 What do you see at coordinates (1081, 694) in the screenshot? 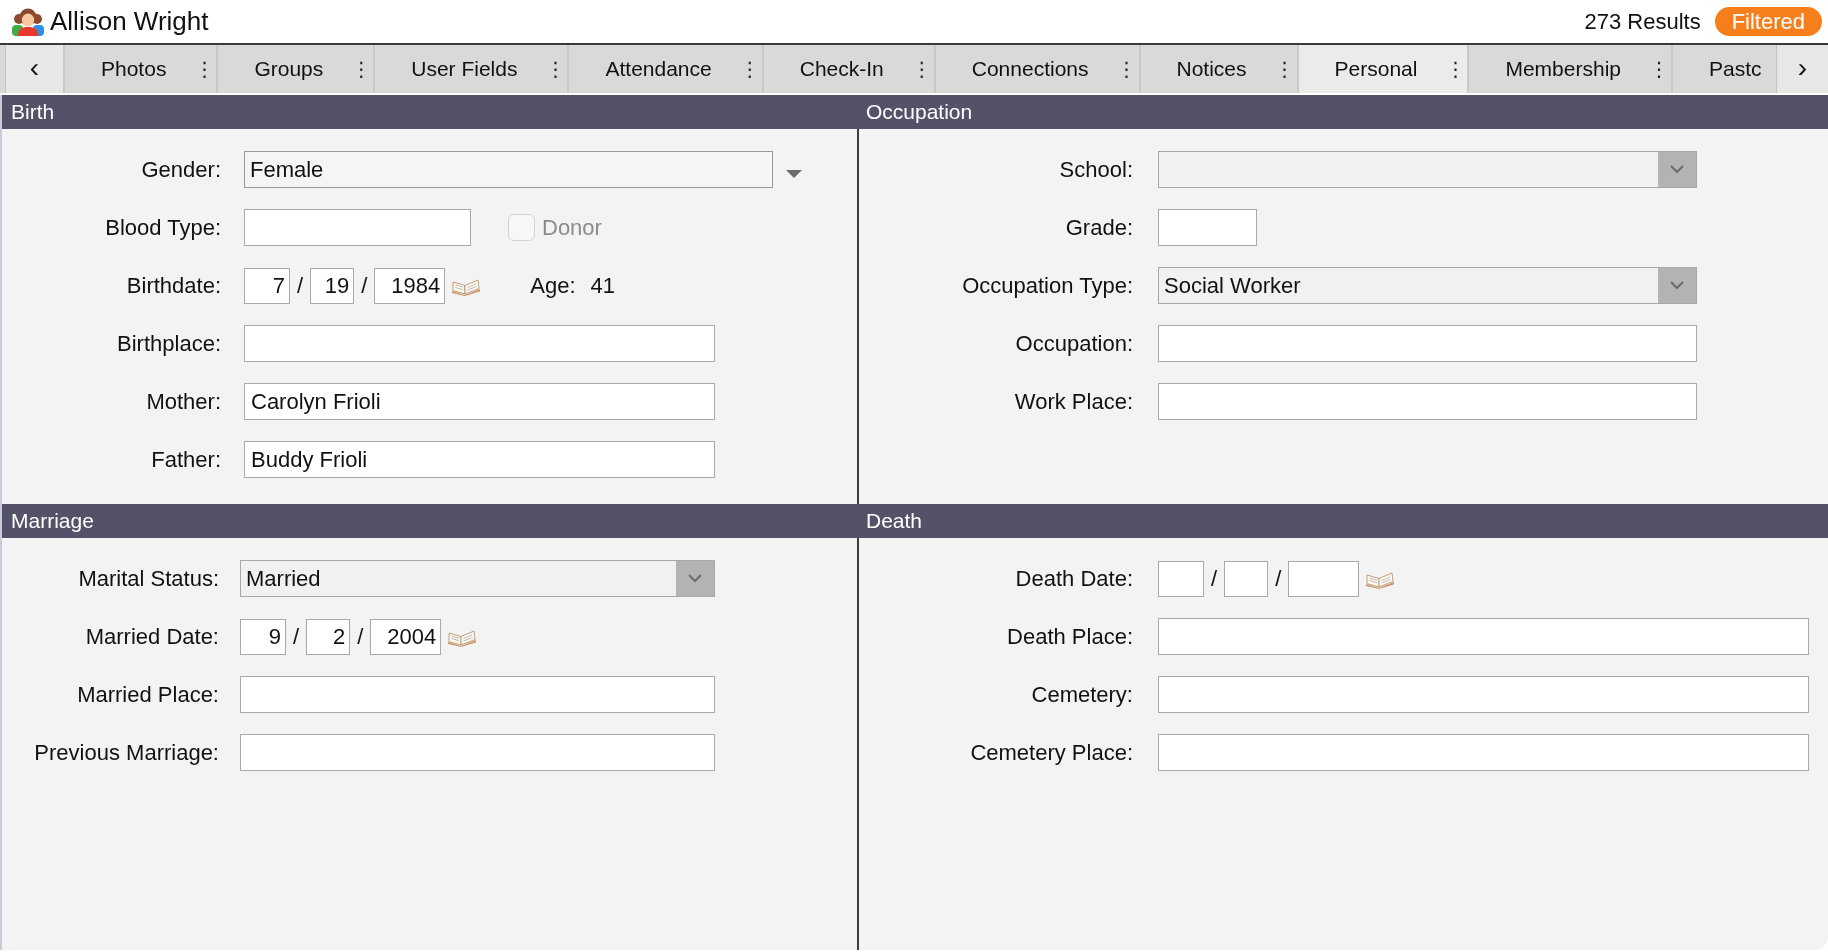
I see `field-label: Cemetery:` at bounding box center [1081, 694].